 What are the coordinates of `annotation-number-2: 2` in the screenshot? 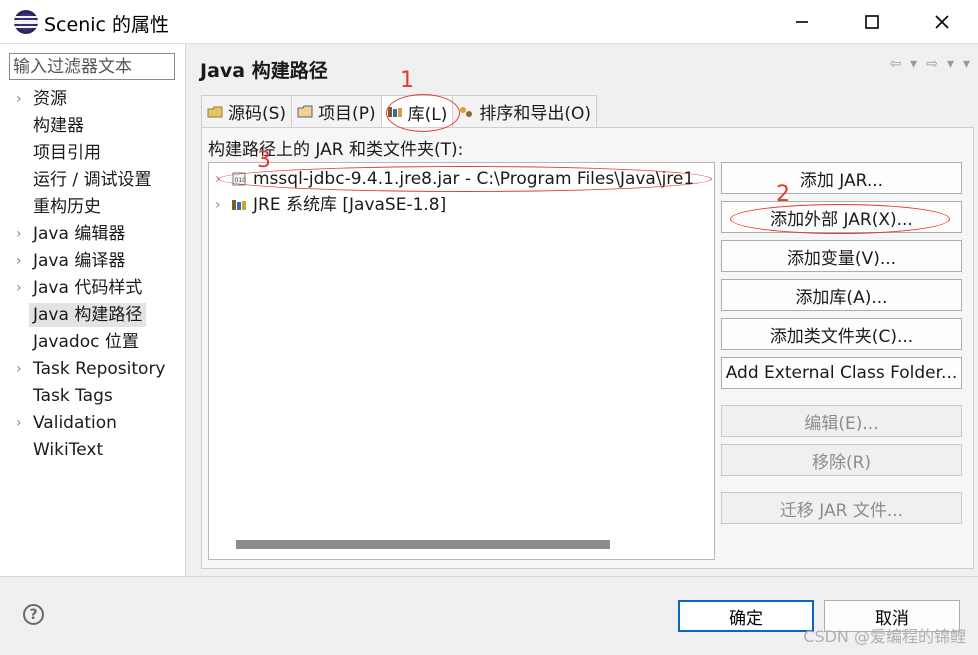 It's located at (783, 194).